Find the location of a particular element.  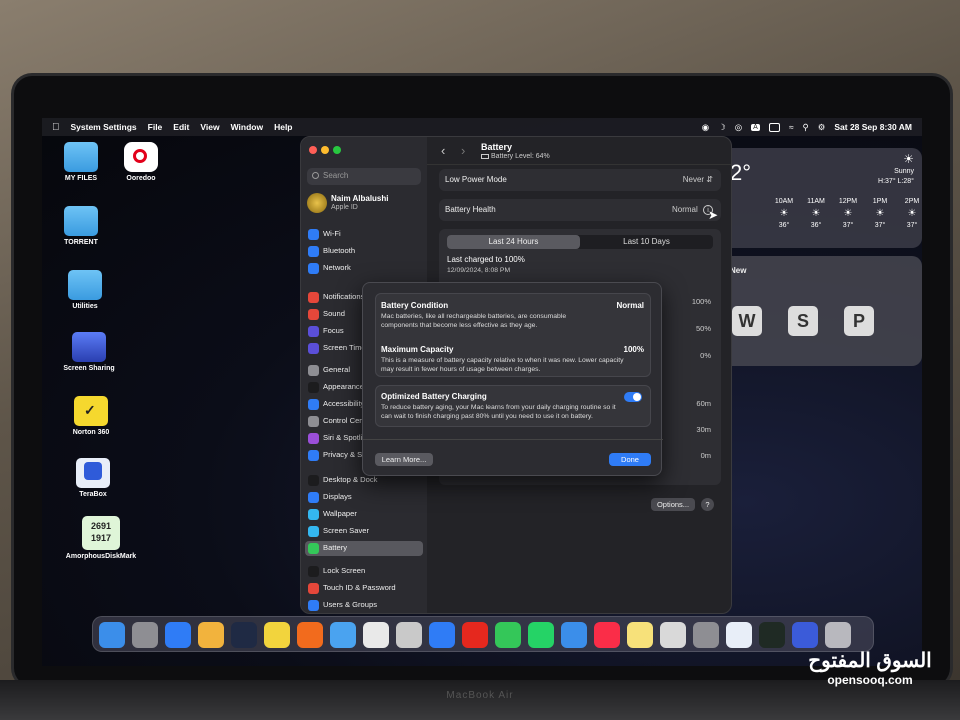

avatar is located at coordinates (317, 203).